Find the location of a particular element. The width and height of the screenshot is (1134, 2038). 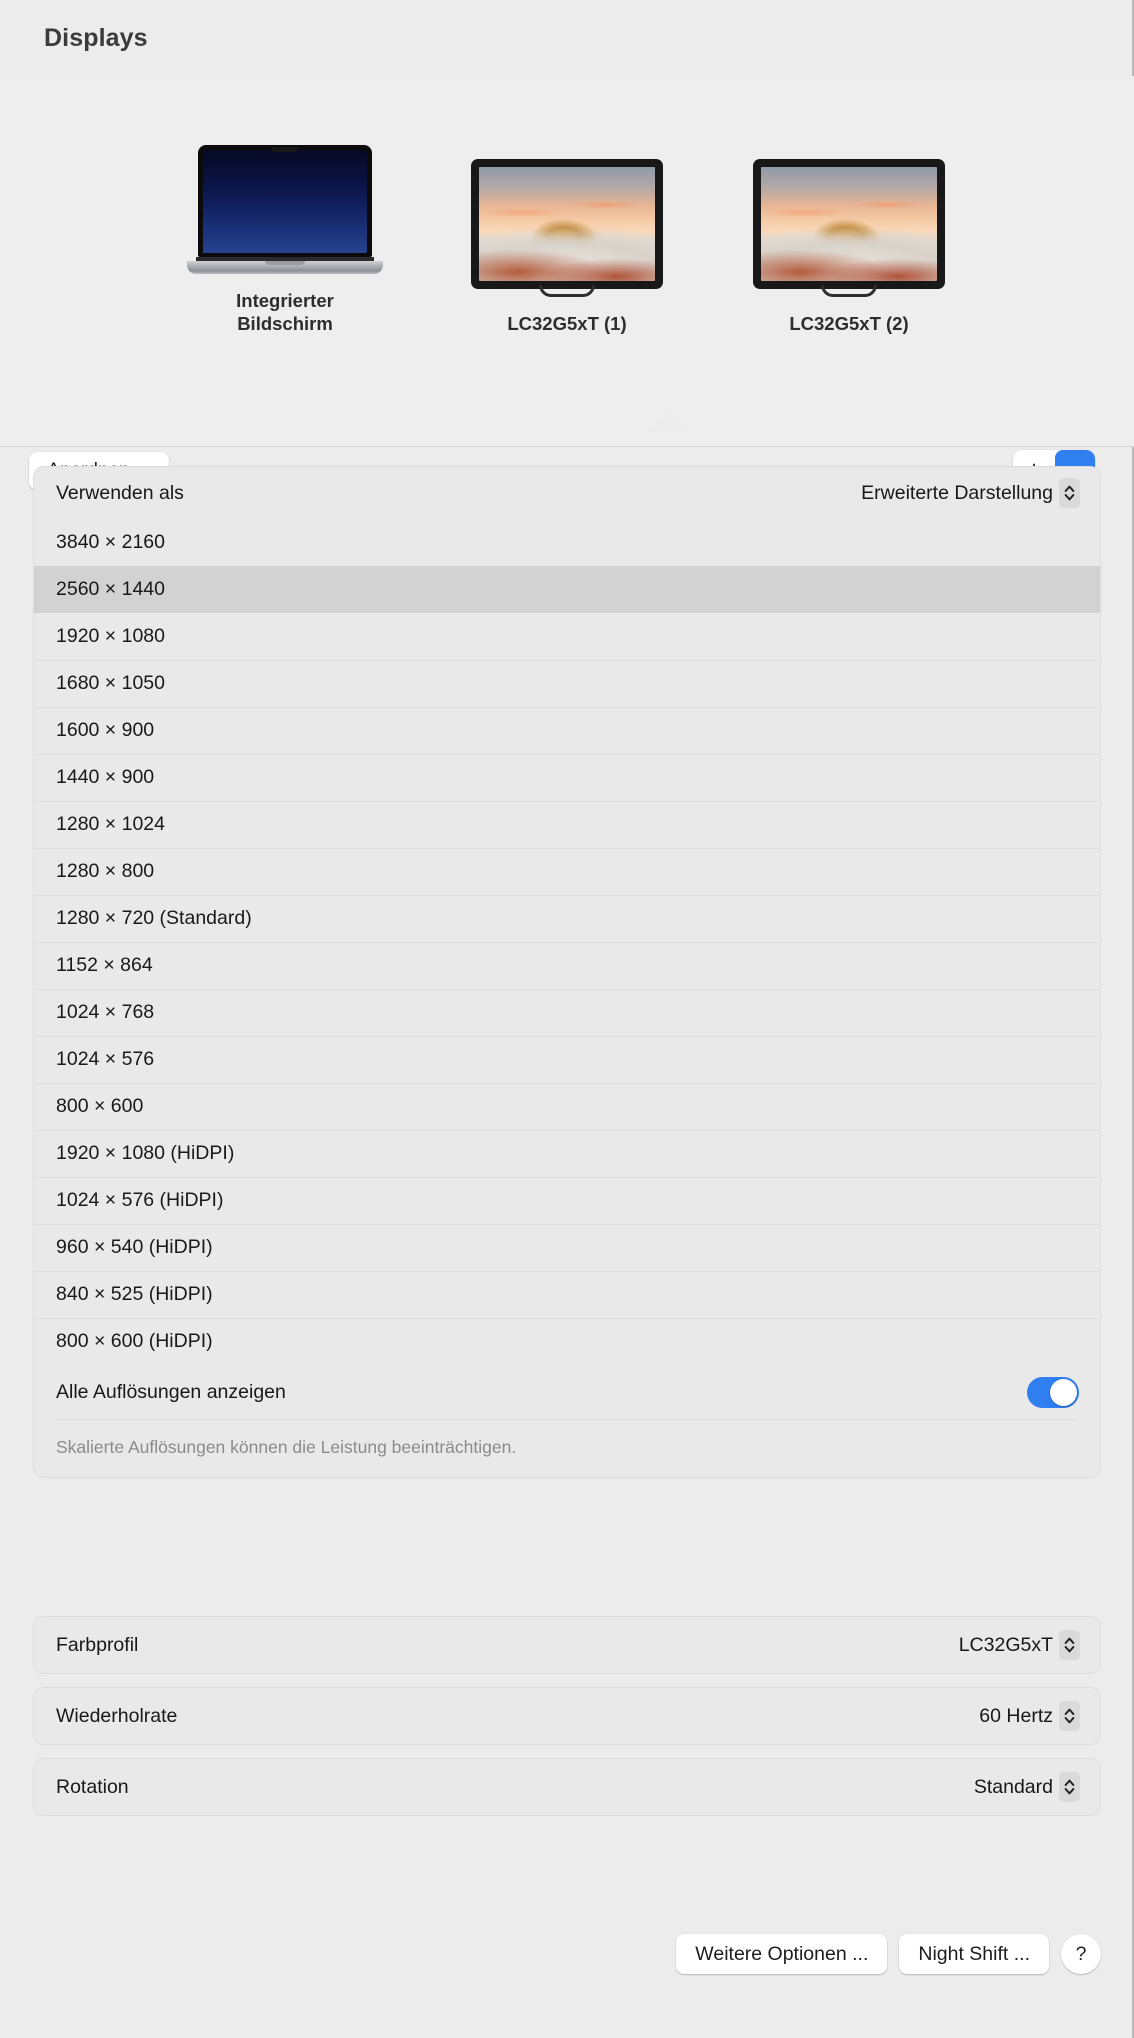

laptop-screen is located at coordinates (285, 201).